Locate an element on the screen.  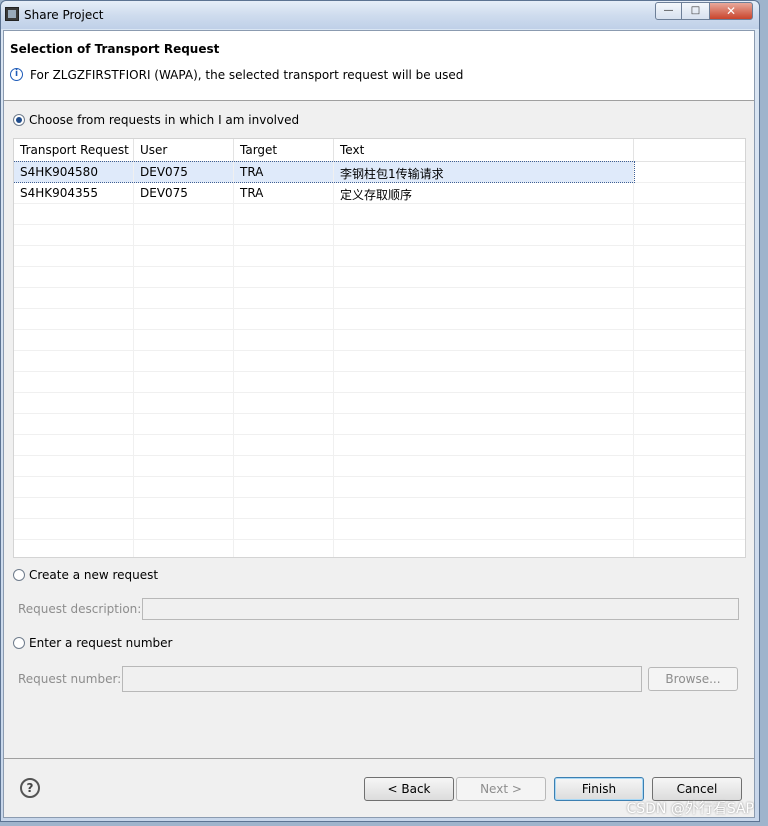
column-header-user: User is located at coordinates (184, 150).